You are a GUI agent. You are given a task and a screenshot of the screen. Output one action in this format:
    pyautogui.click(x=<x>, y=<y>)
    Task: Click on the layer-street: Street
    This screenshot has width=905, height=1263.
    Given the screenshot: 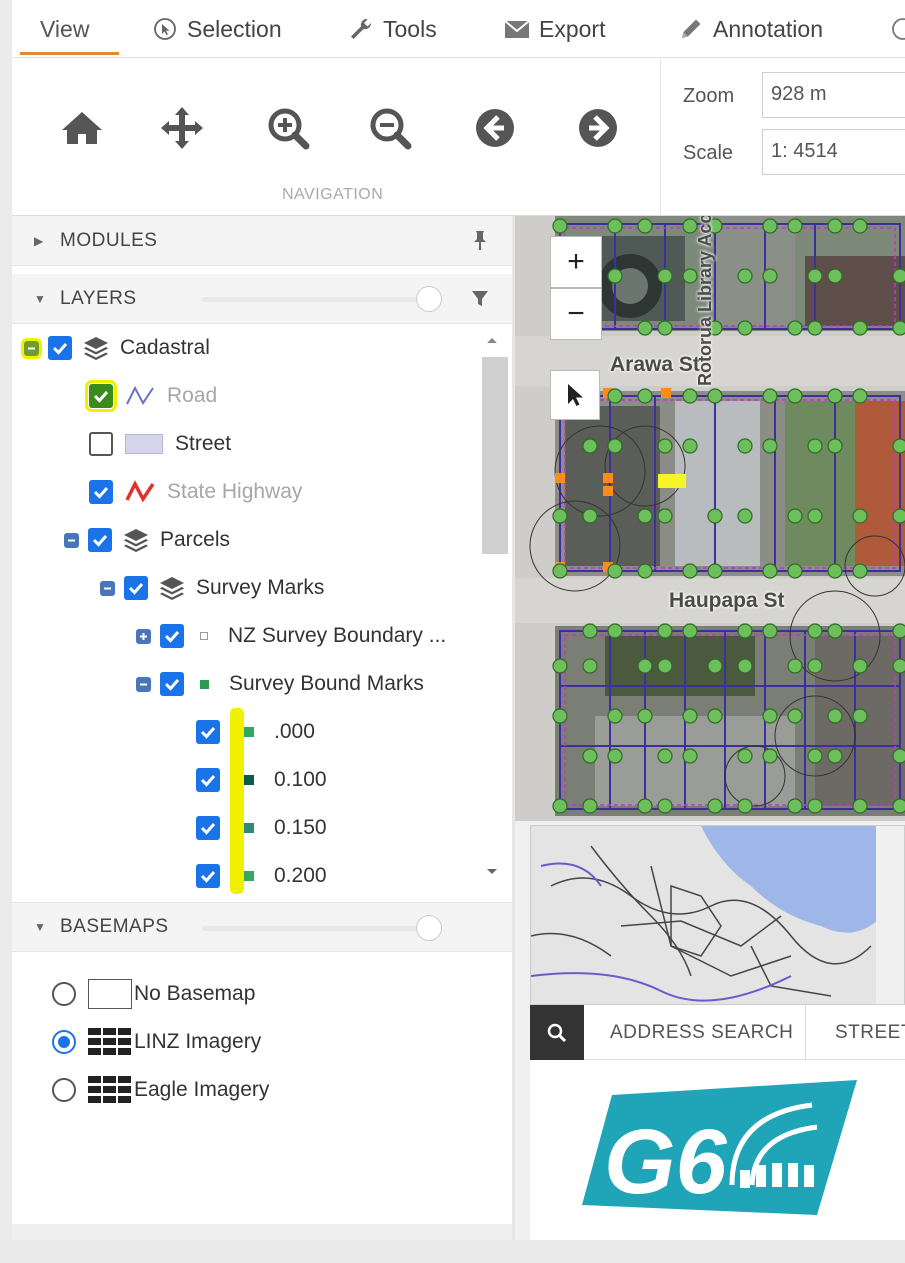 What is the action you would take?
    pyautogui.click(x=160, y=444)
    